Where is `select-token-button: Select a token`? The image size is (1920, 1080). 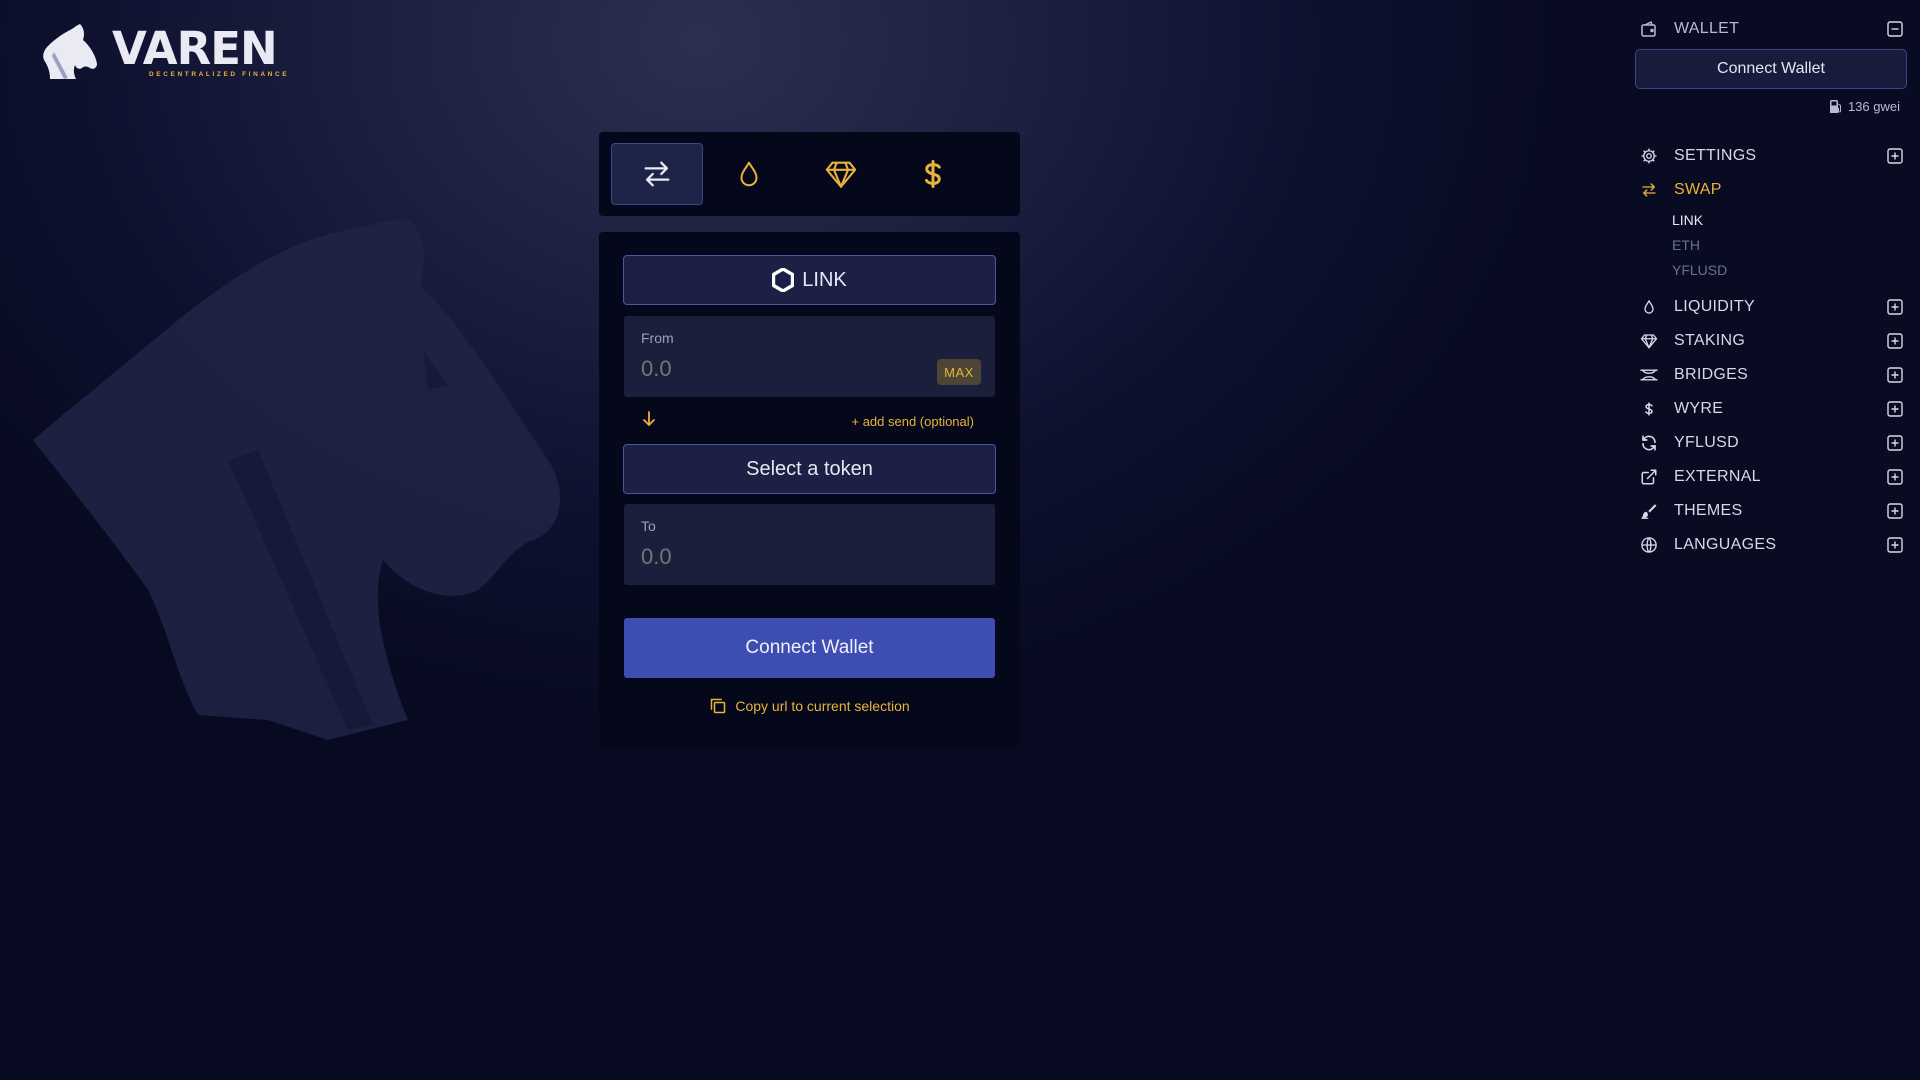
select-token-button: Select a token is located at coordinates (809, 469).